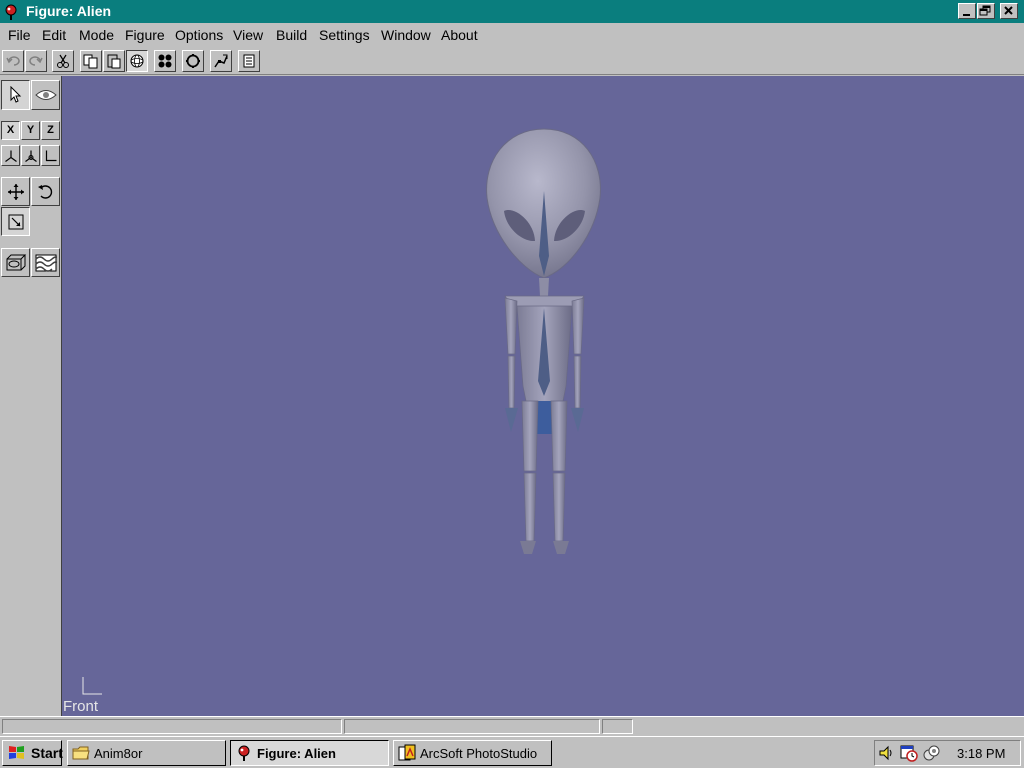  I want to click on close-icon, so click(1008, 10).